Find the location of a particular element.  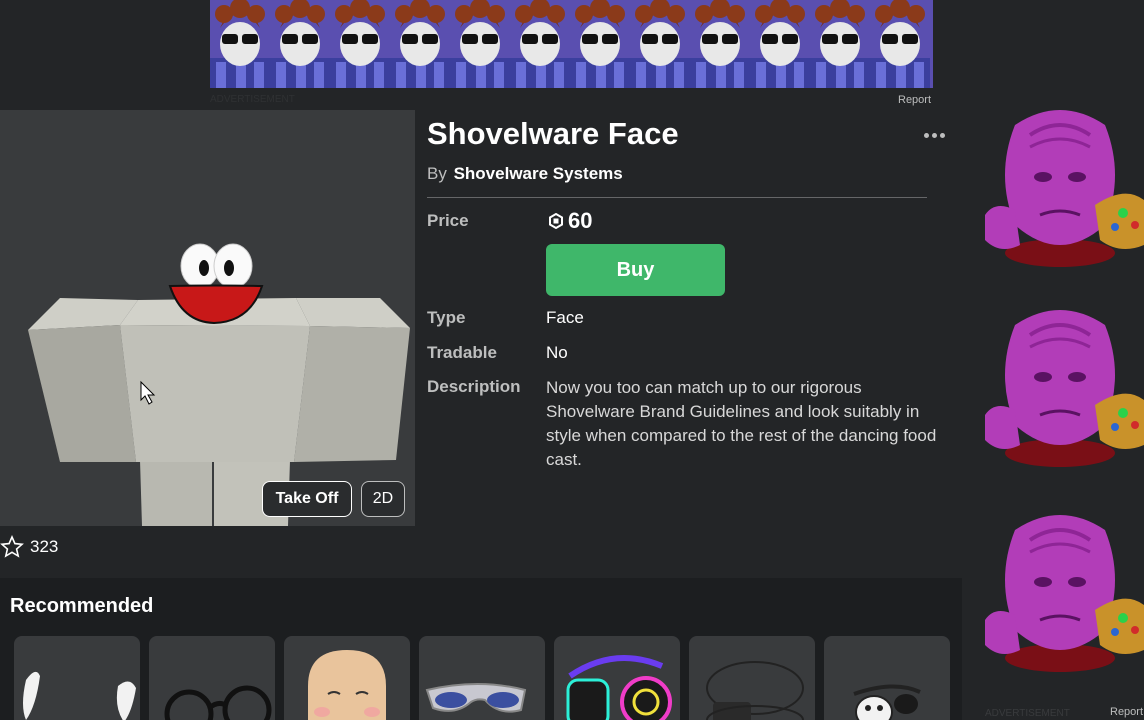

thanos-ad-image is located at coordinates (1063, 392).